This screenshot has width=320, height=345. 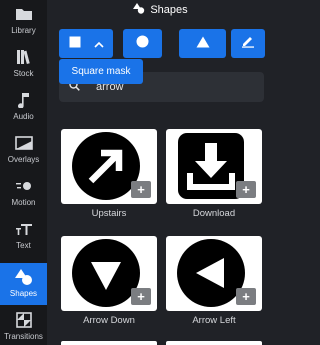 I want to click on shape-label: Arrow Left, so click(x=214, y=320).